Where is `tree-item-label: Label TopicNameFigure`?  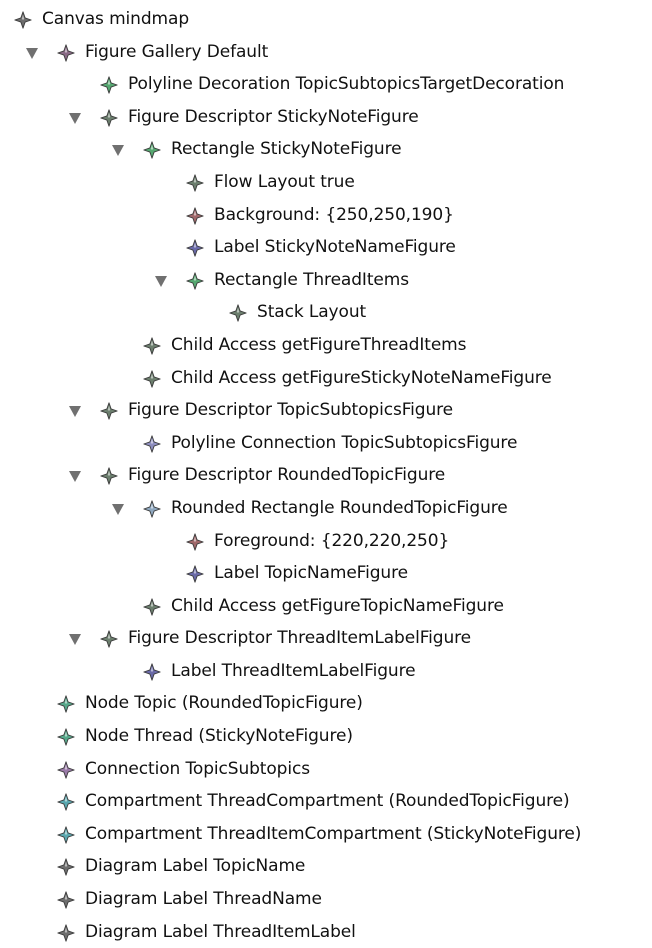
tree-item-label: Label TopicNameFigure is located at coordinates (311, 573).